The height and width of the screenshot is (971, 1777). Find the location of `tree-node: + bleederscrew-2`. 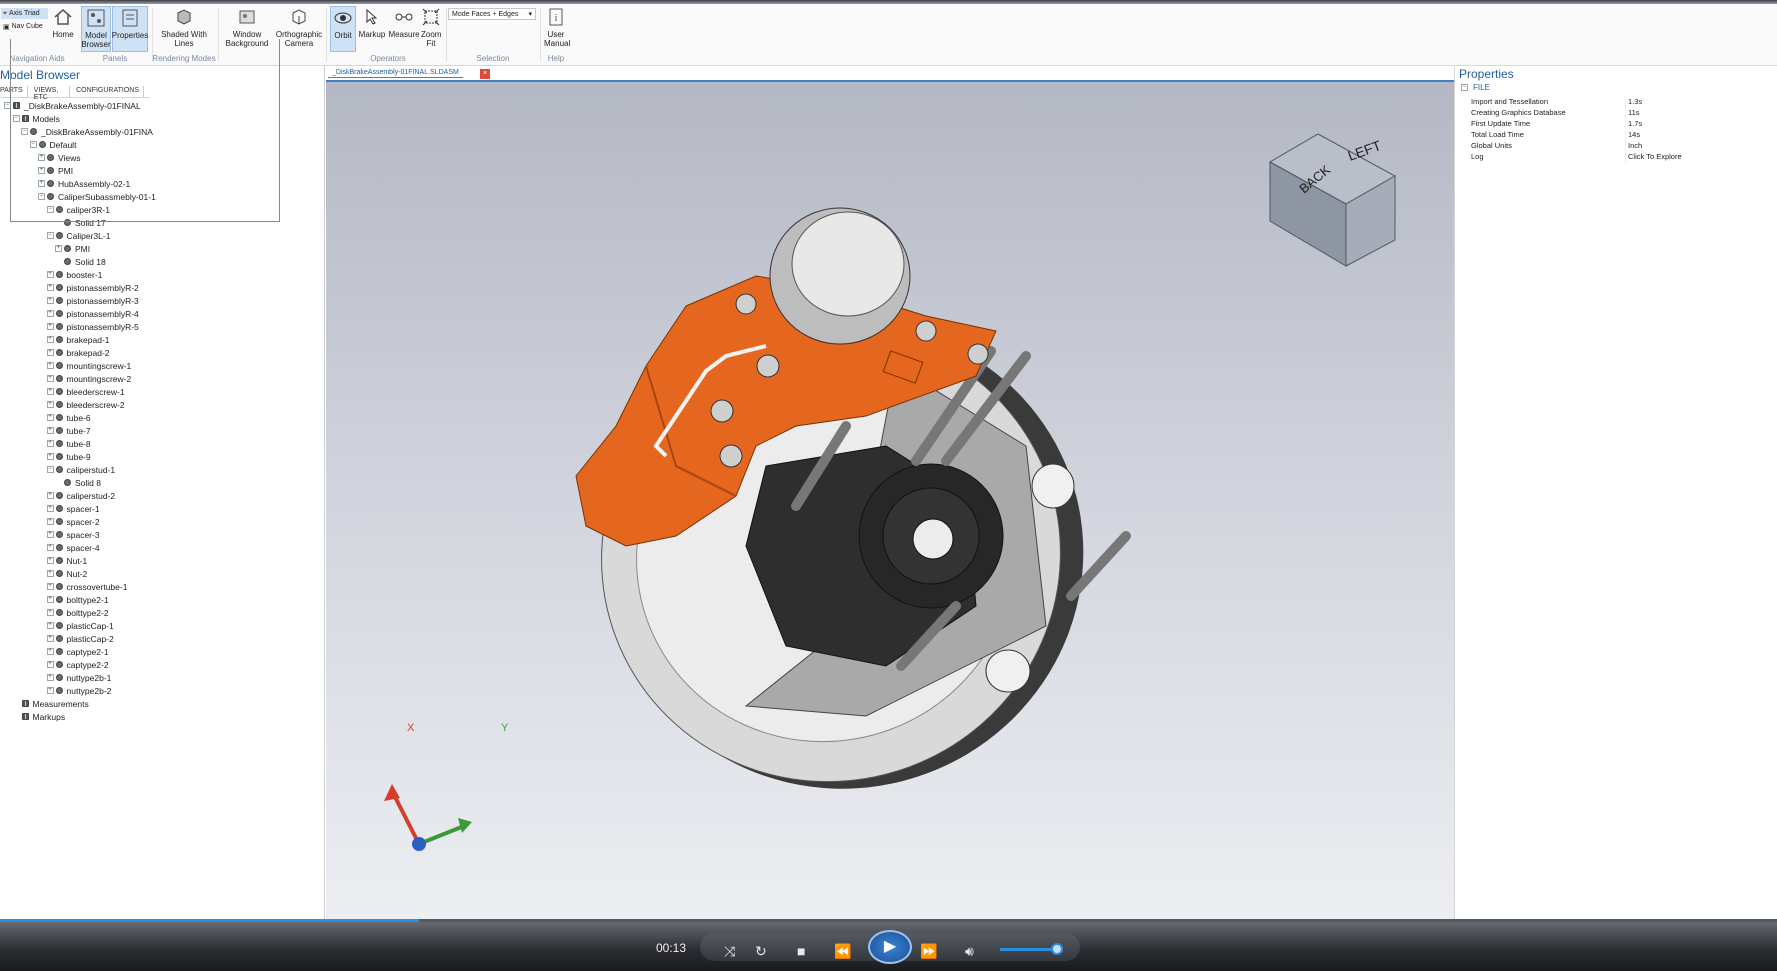

tree-node: + bleederscrew-2 is located at coordinates (85, 404).